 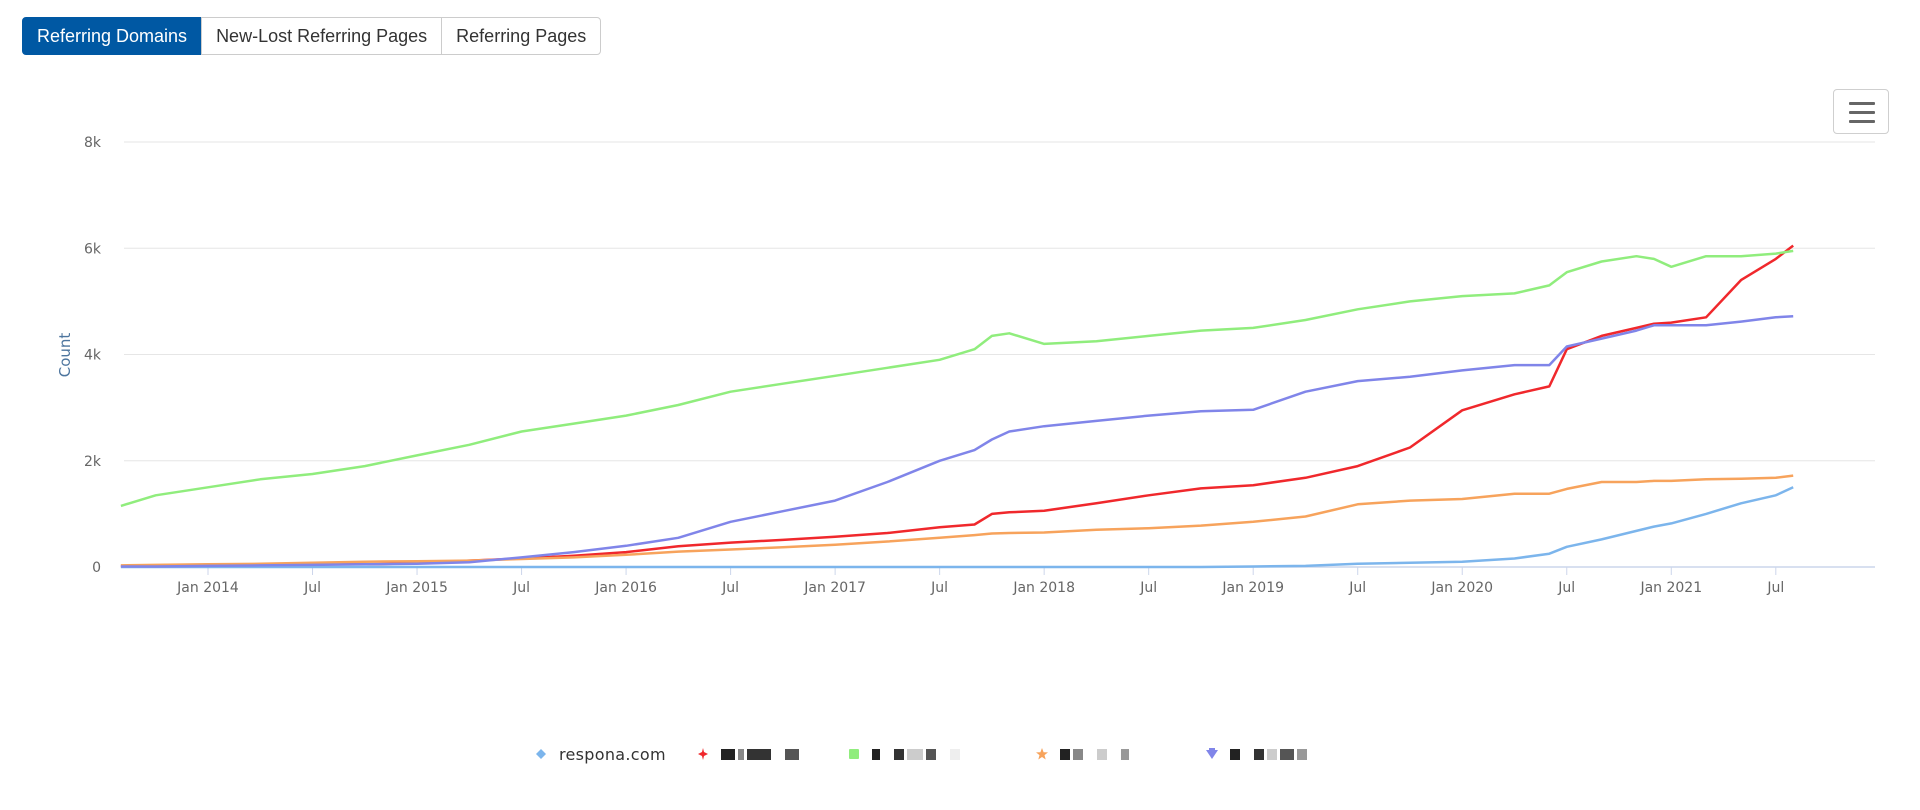 I want to click on y-tick-label: 6k, so click(x=93, y=249).